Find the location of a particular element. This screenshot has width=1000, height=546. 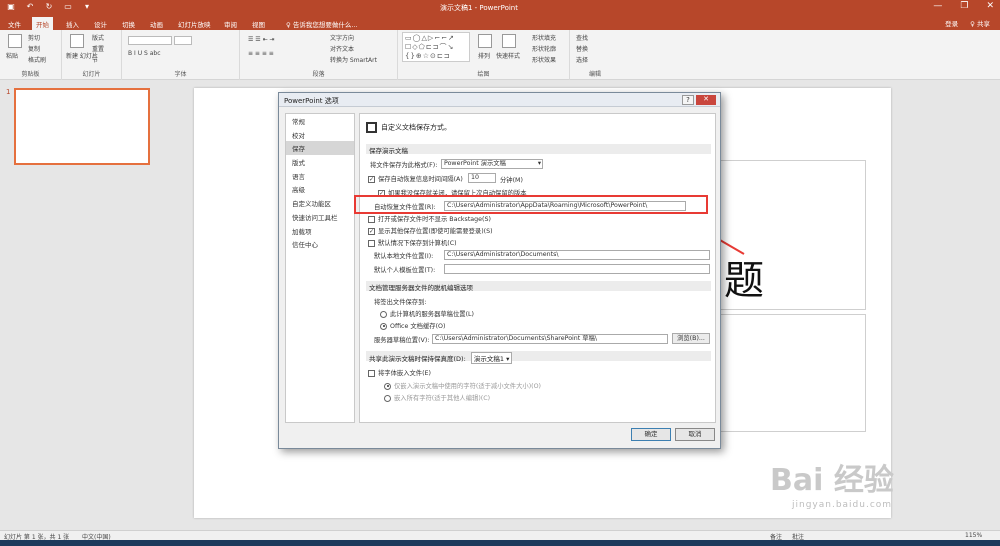

shape-fill-button: 形状填充 is located at coordinates (544, 37).